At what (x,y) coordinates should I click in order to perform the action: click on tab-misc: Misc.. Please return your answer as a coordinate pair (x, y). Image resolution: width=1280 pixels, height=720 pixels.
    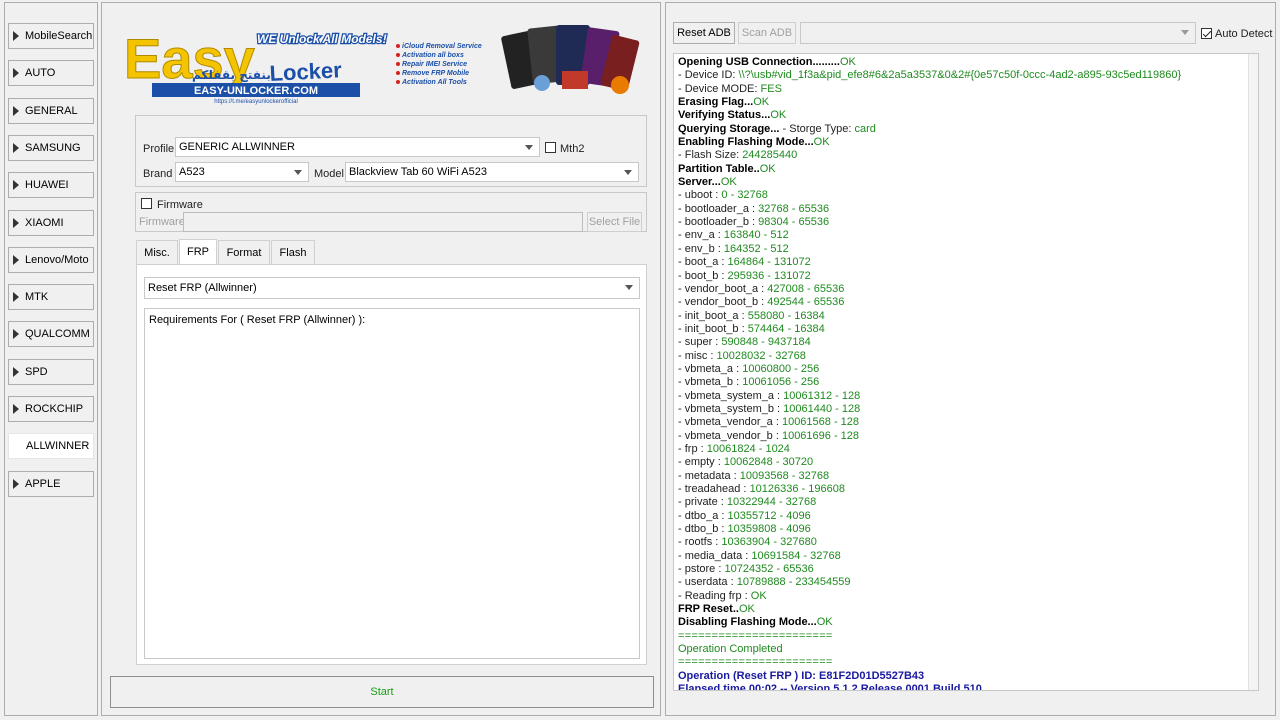
    Looking at the image, I should click on (157, 252).